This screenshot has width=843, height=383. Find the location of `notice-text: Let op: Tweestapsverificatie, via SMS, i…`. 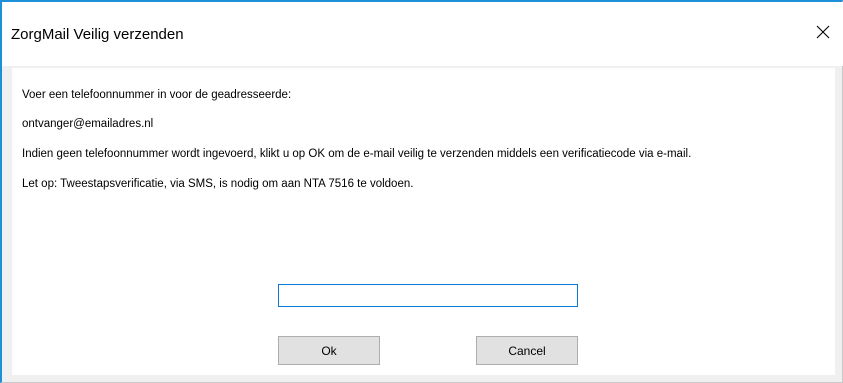

notice-text: Let op: Tweestapsverificatie, via SMS, i… is located at coordinates (218, 184).